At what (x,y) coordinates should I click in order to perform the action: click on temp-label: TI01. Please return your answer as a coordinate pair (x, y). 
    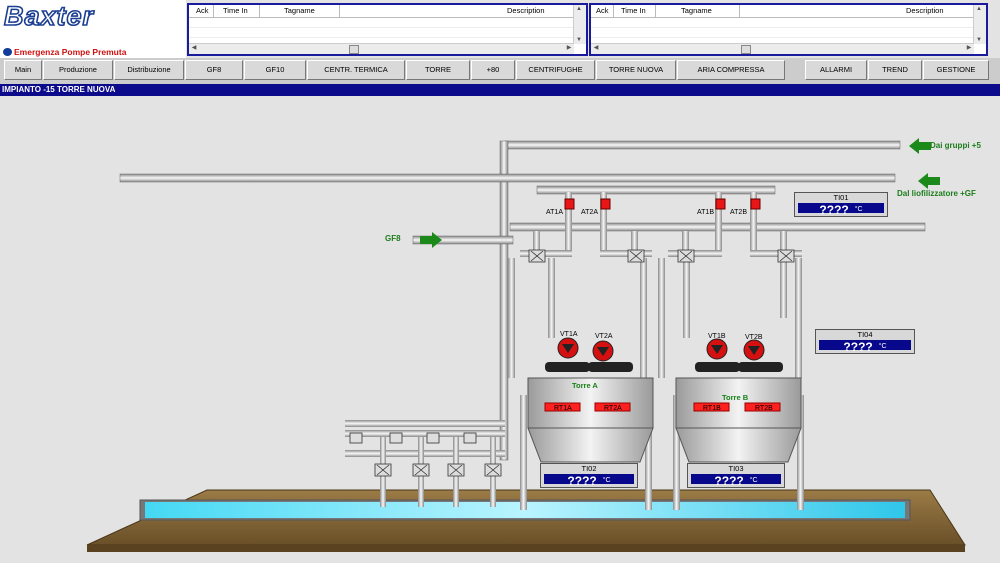
    Looking at the image, I should click on (841, 197).